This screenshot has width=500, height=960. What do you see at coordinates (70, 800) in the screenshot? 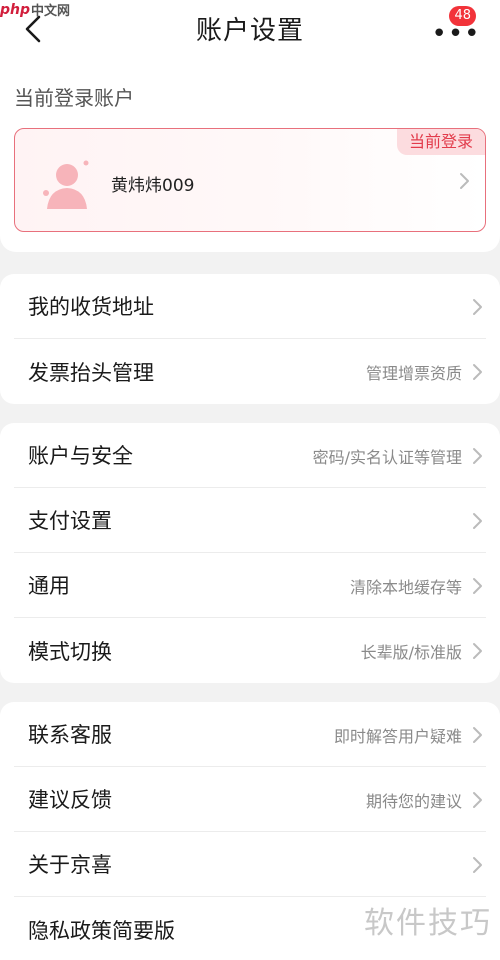
I see `row-label: 建议反馈` at bounding box center [70, 800].